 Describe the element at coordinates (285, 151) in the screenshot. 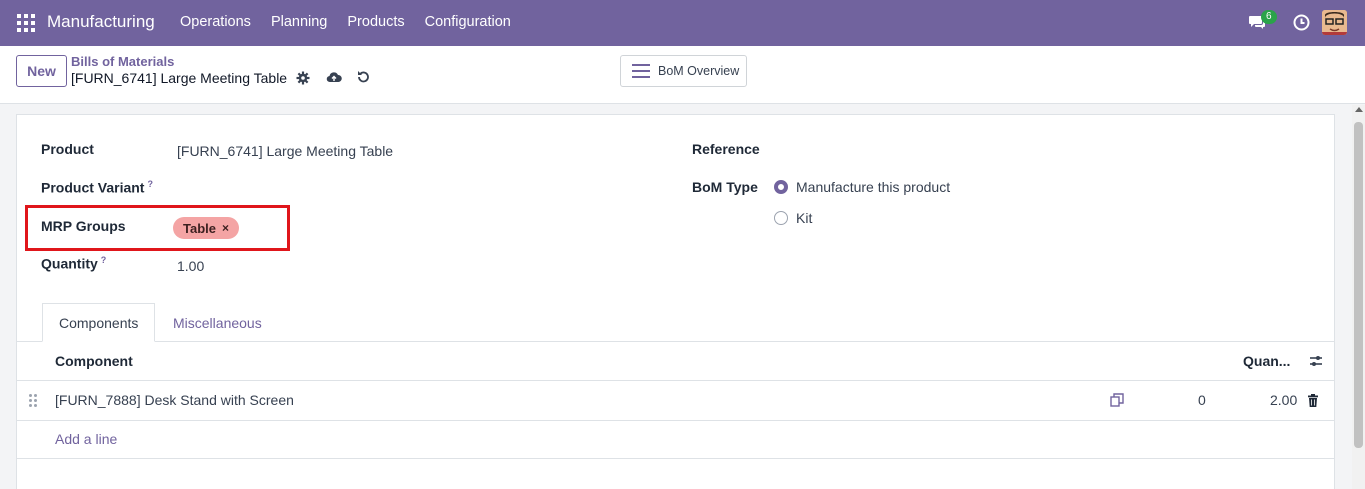

I see `product-field: [FURN_6741] Large Meeting Table` at that location.